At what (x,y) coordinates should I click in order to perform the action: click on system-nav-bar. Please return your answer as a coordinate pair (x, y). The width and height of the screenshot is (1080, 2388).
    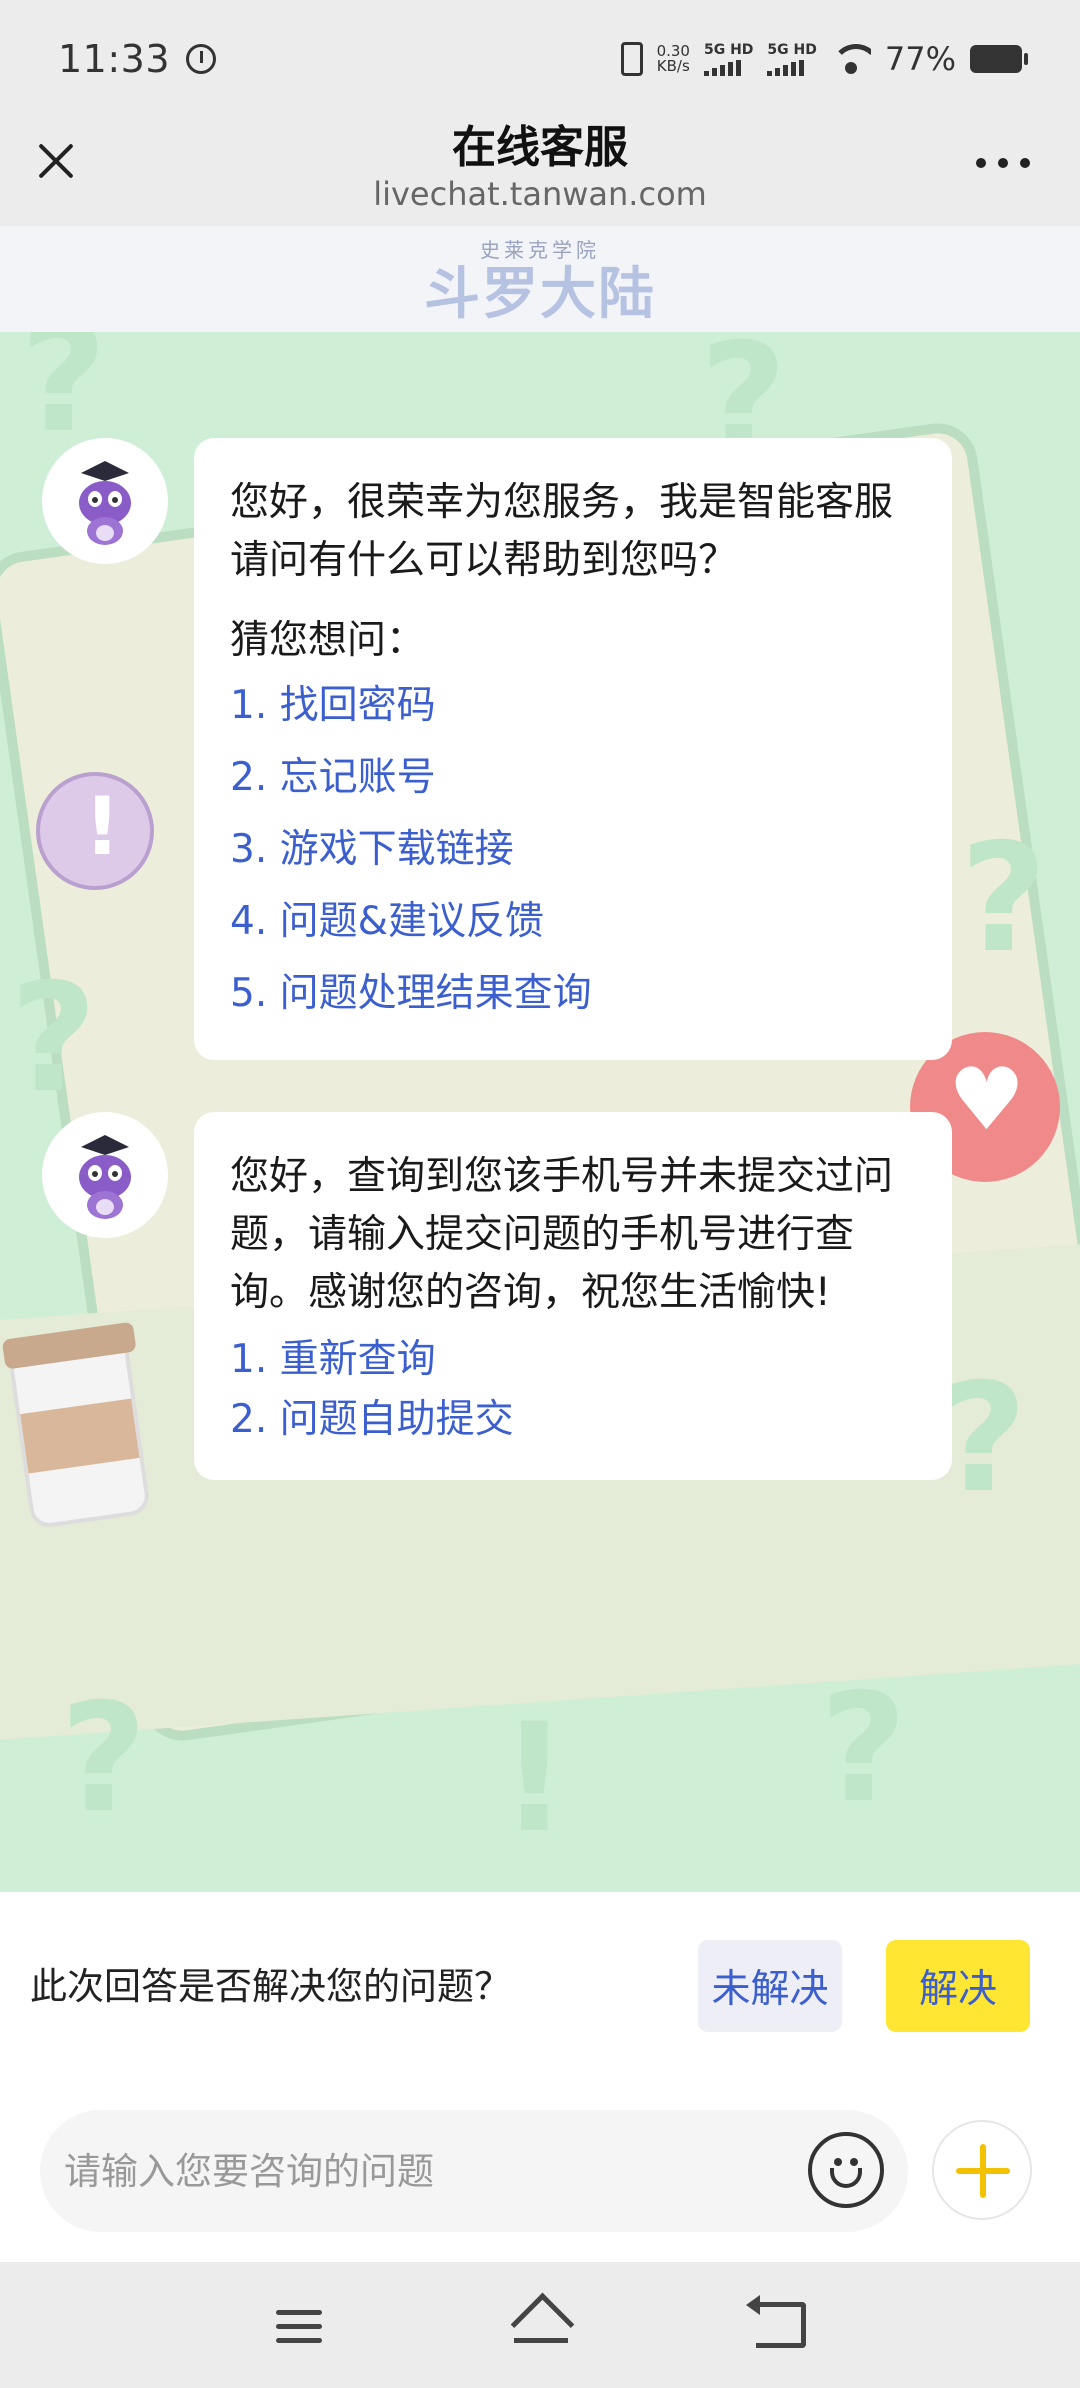
    Looking at the image, I should click on (540, 2325).